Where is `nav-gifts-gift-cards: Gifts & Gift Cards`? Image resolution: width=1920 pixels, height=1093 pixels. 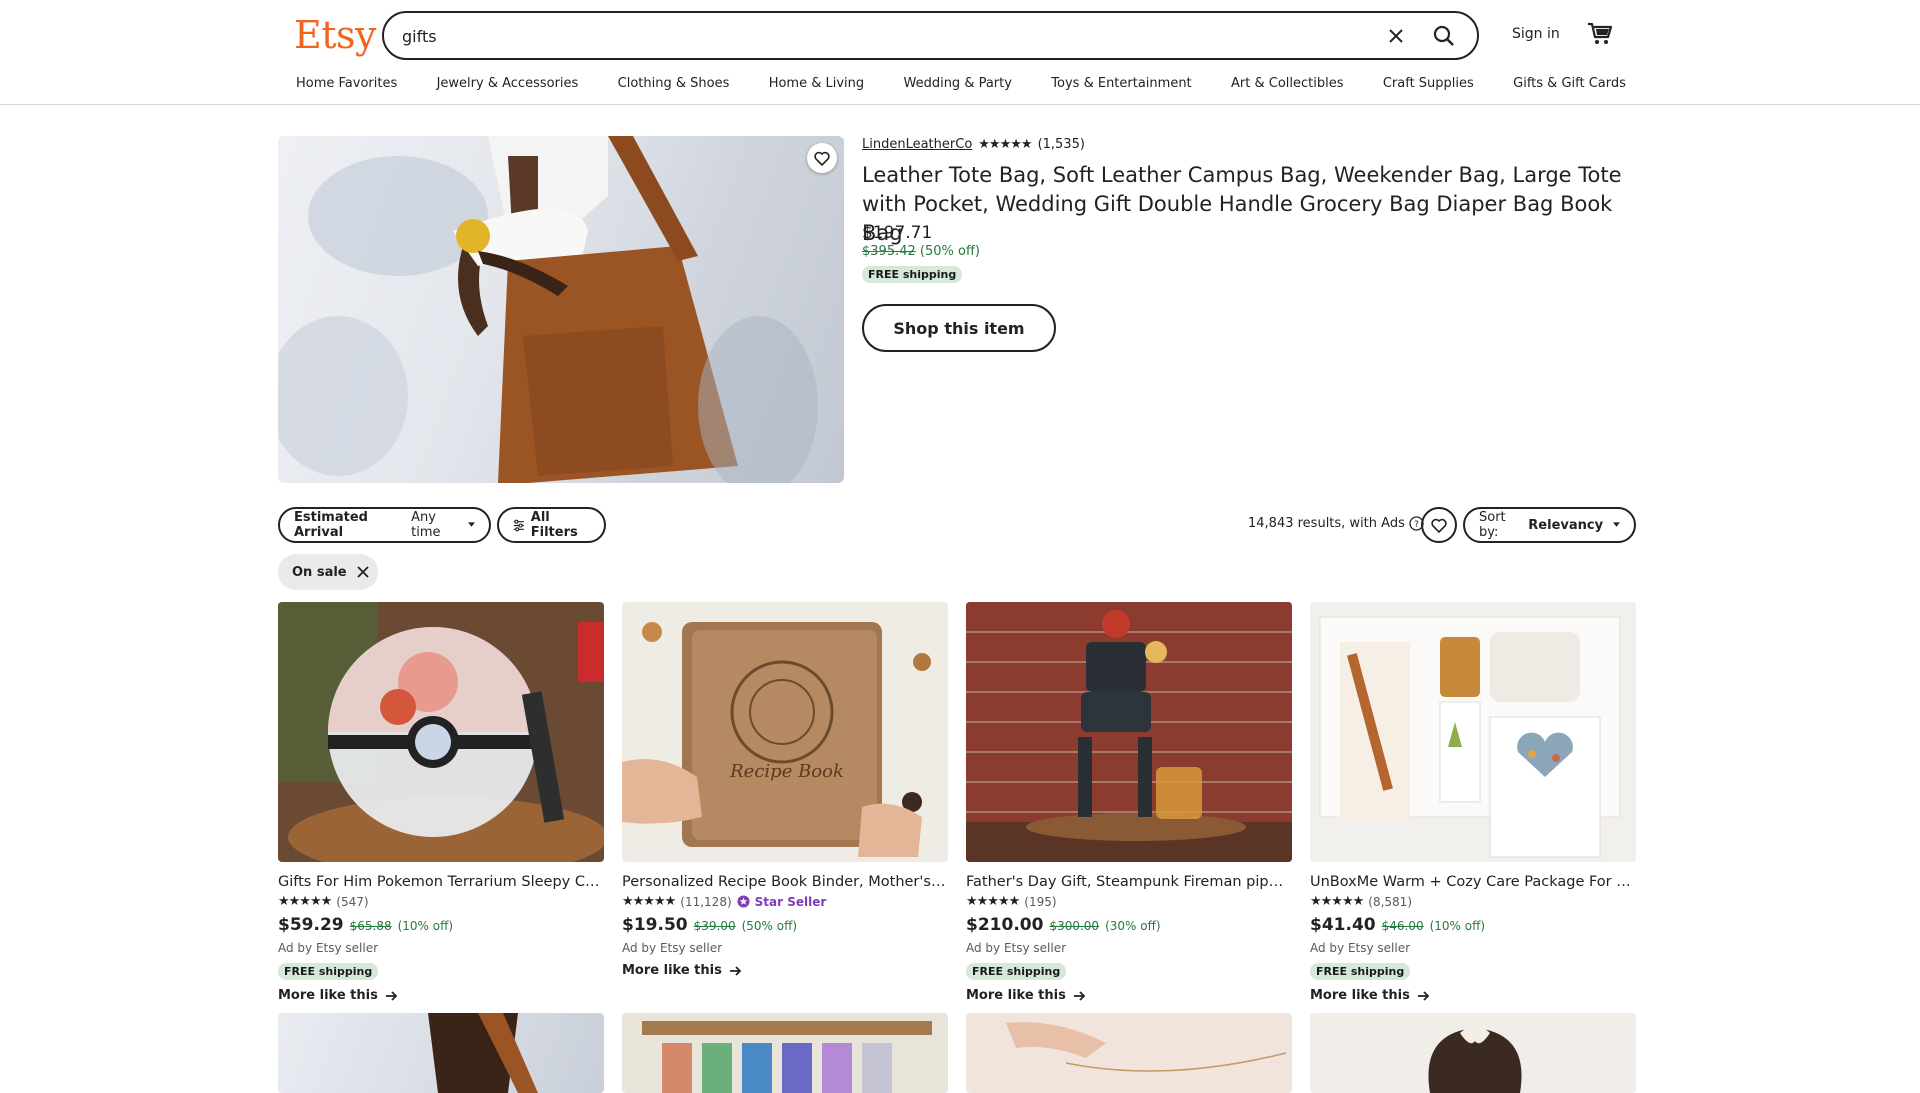
nav-gifts-gift-cards: Gifts & Gift Cards is located at coordinates (1569, 83).